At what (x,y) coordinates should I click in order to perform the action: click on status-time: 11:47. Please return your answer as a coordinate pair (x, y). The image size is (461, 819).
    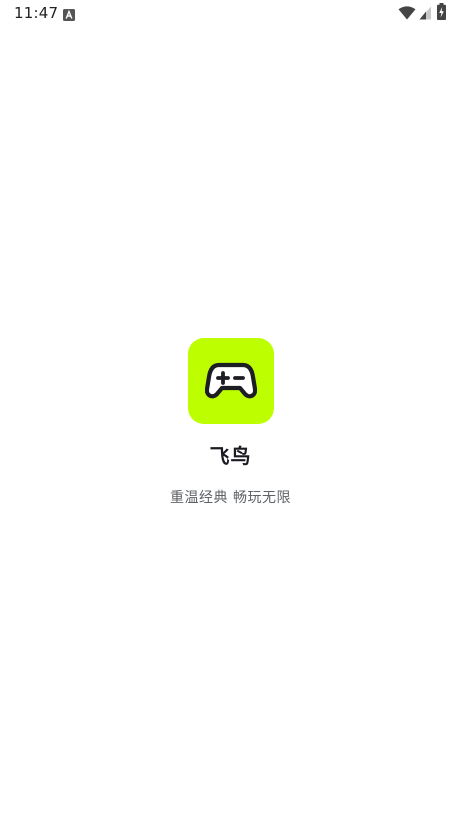
    Looking at the image, I should click on (36, 13).